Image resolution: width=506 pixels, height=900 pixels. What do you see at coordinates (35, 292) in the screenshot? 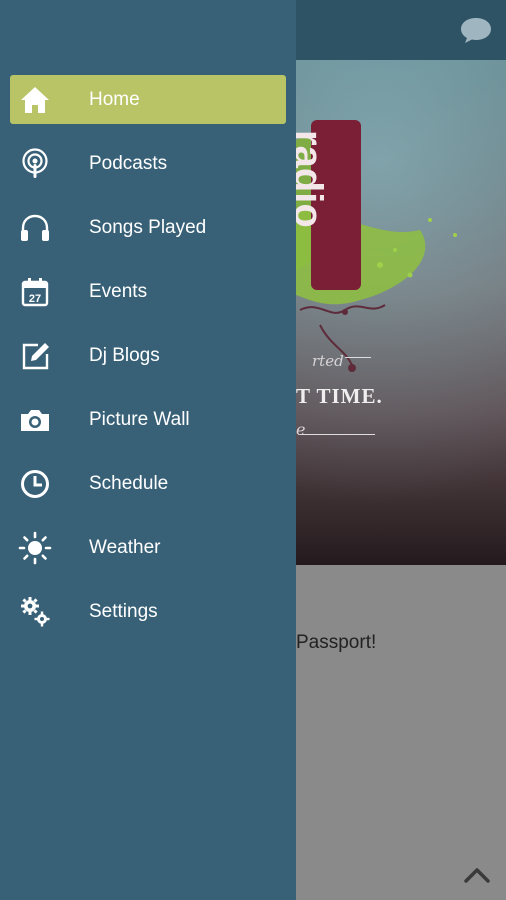
I see `calendar-icon: 27` at bounding box center [35, 292].